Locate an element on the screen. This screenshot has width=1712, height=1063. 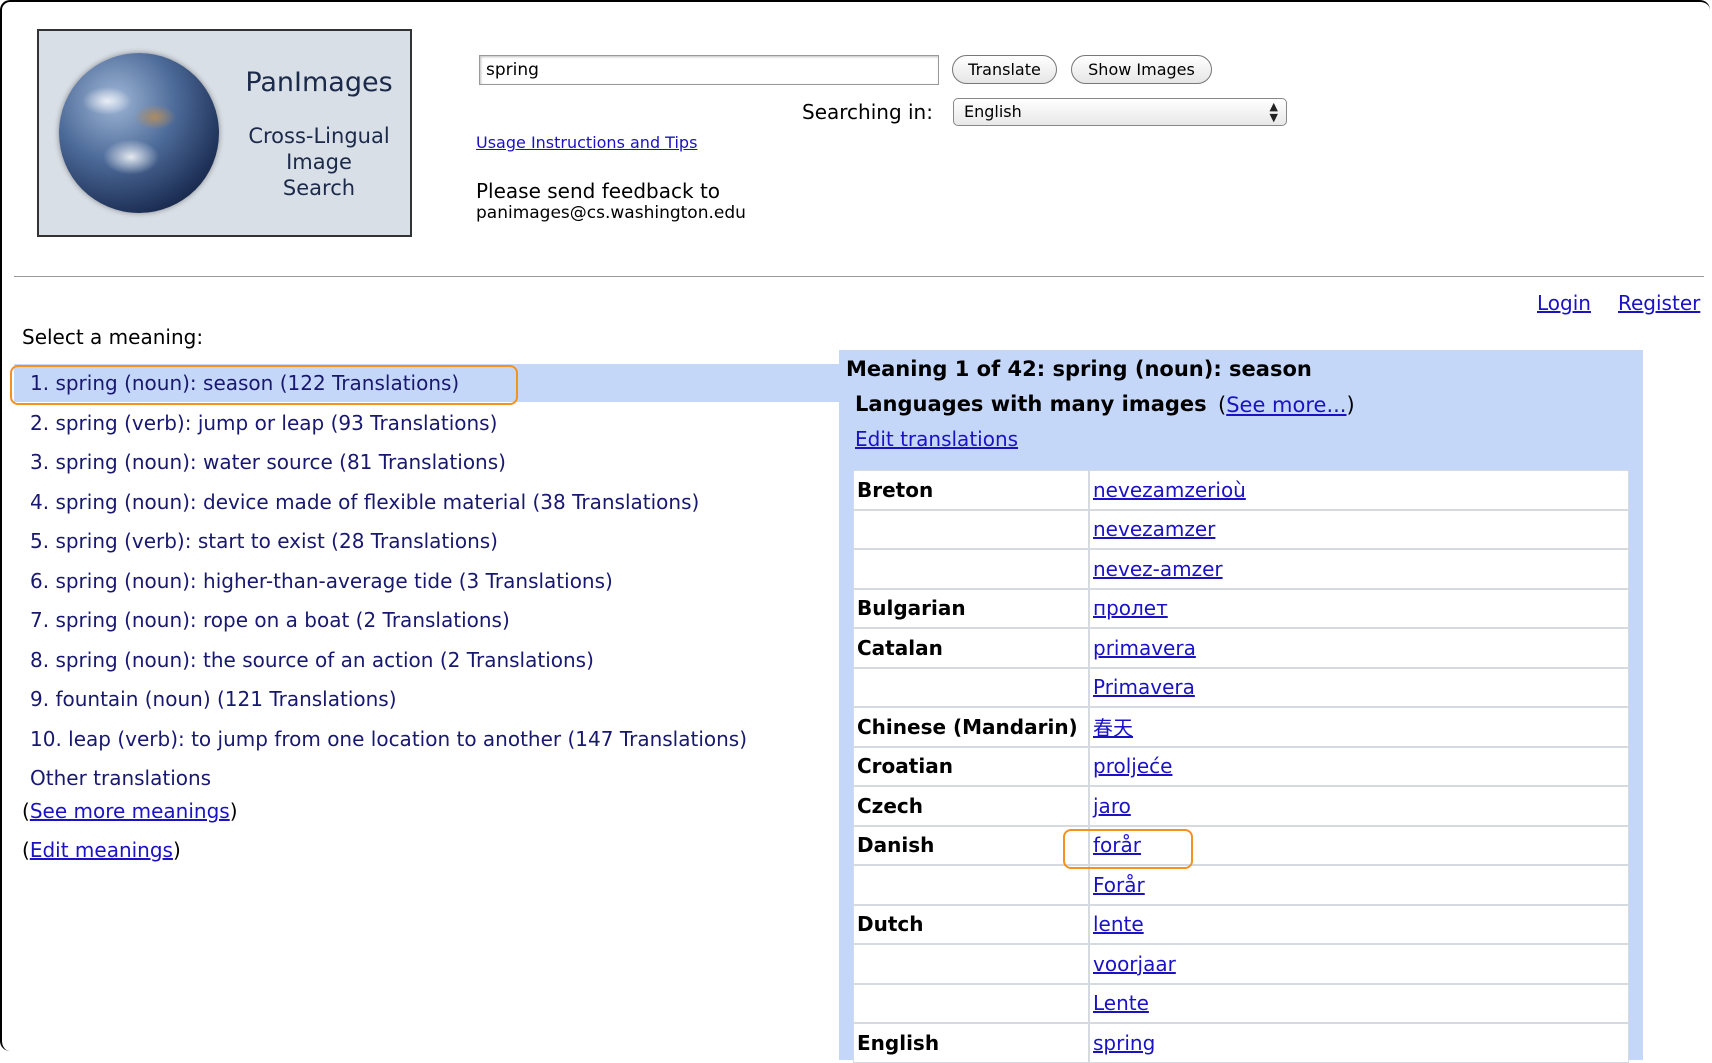
language-cell: Bulgarian is located at coordinates (971, 608).